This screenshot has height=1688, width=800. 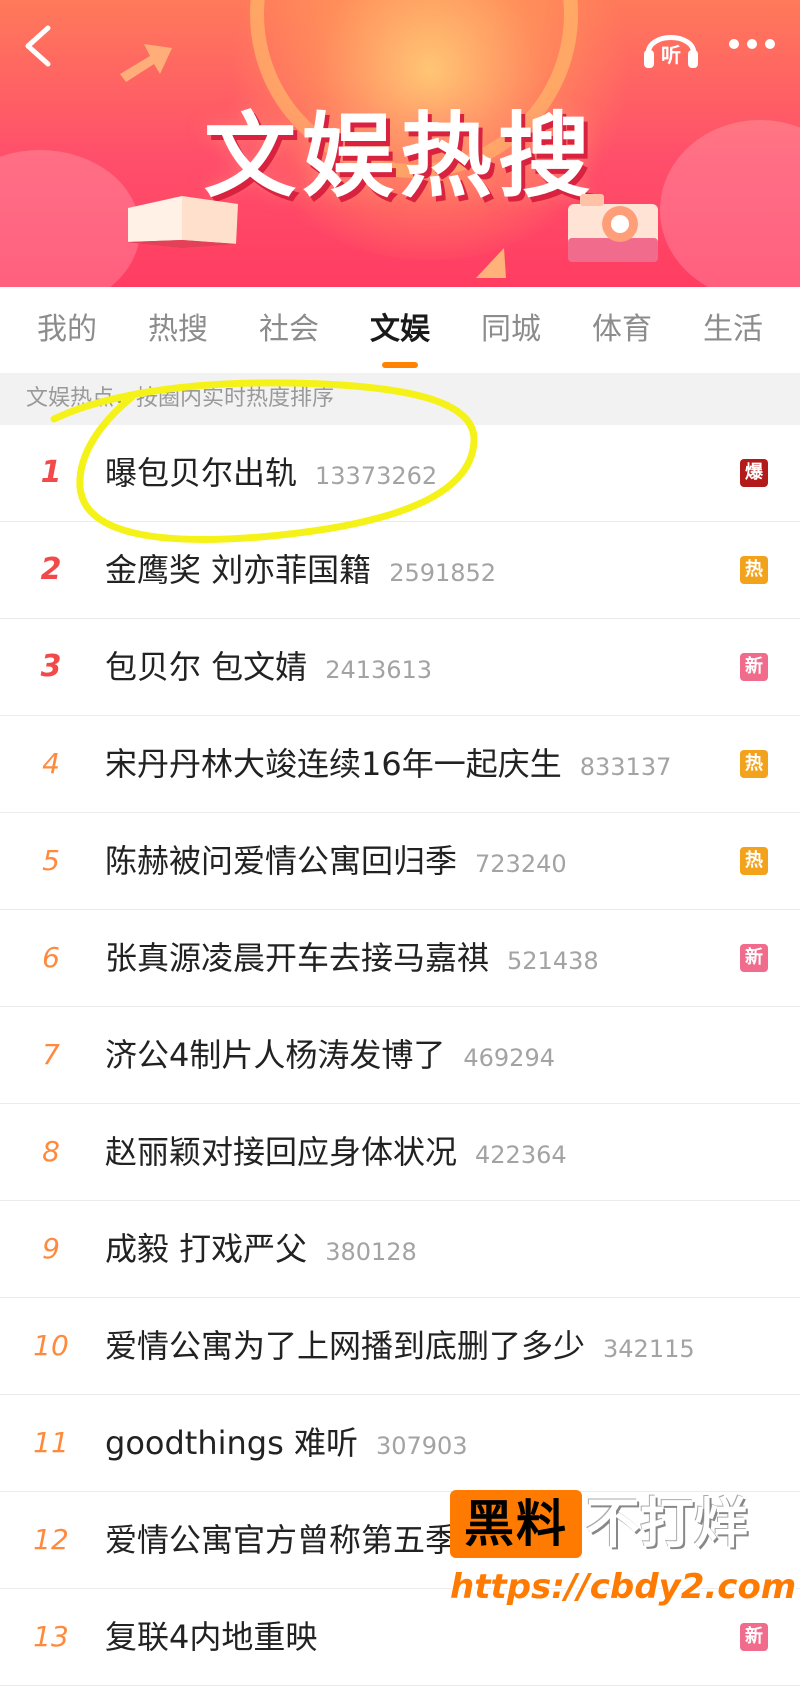 I want to click on list-item: 5 陈赫被问爱情公寓回归季 723240 热, so click(x=400, y=861).